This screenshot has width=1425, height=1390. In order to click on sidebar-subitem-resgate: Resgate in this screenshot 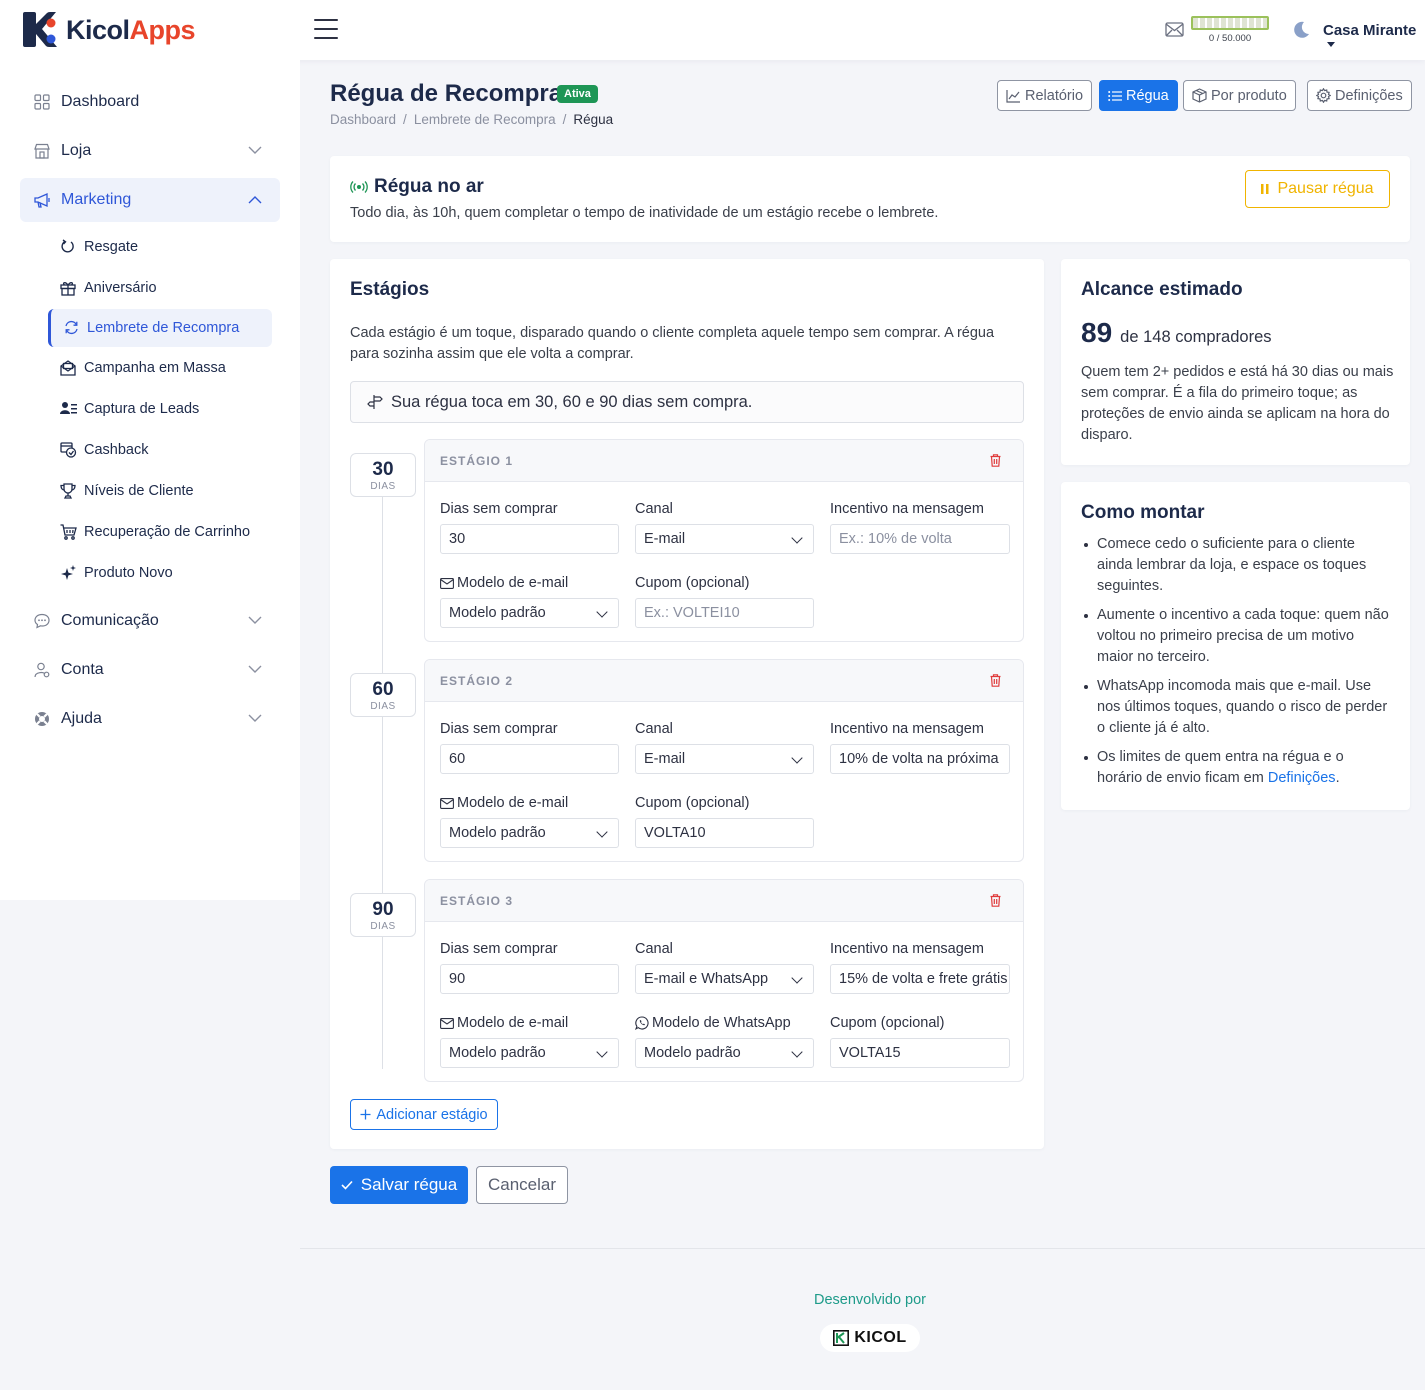, I will do `click(160, 247)`.